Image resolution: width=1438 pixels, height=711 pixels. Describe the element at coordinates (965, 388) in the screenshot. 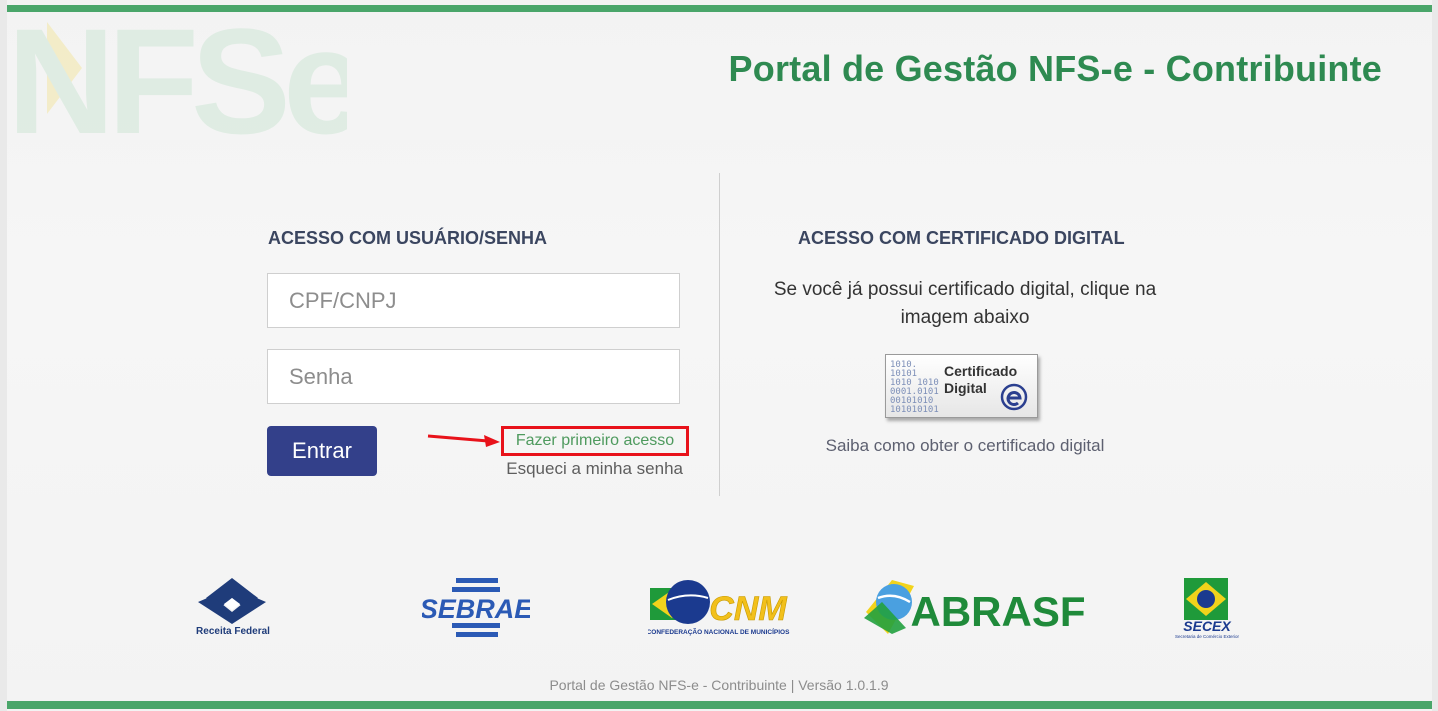

I see `certificate-badge-line2: Digital` at that location.